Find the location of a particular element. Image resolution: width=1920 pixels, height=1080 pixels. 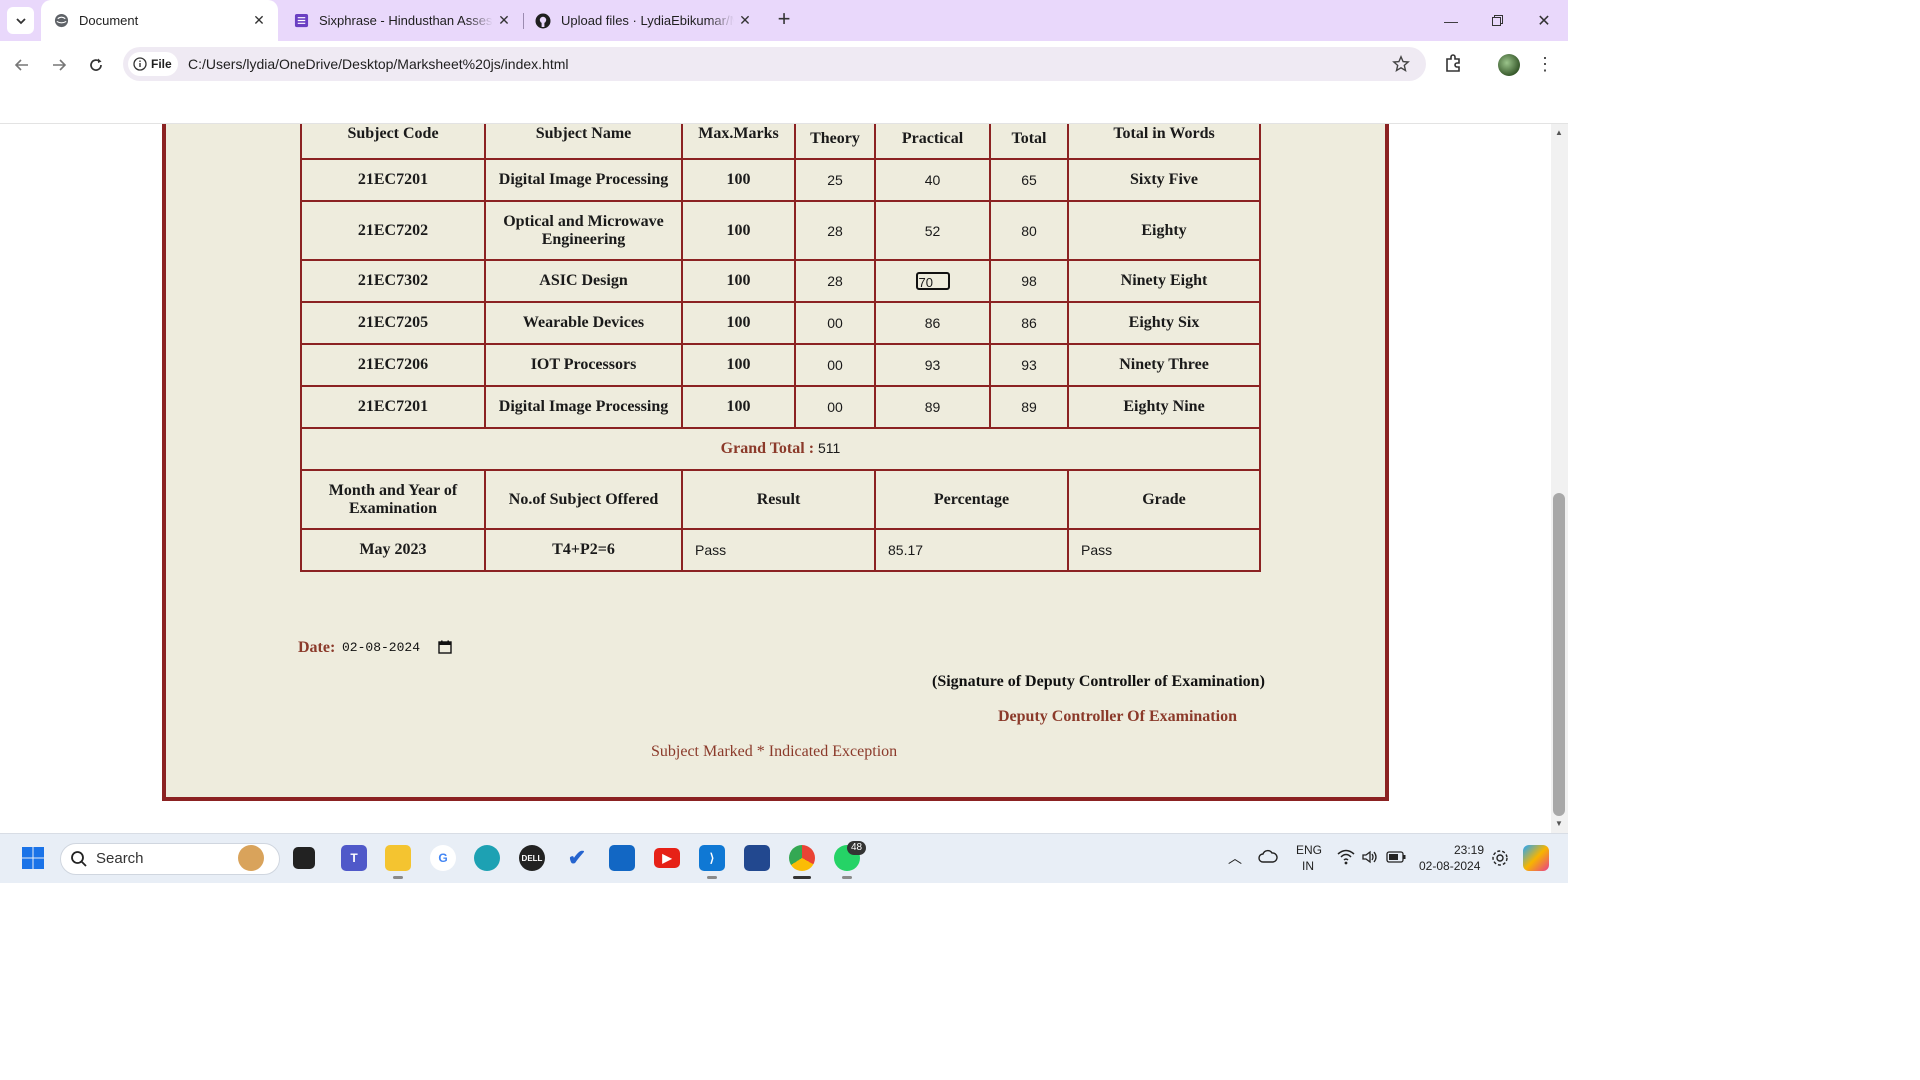

practical-input-focused: 70 is located at coordinates (932, 281).